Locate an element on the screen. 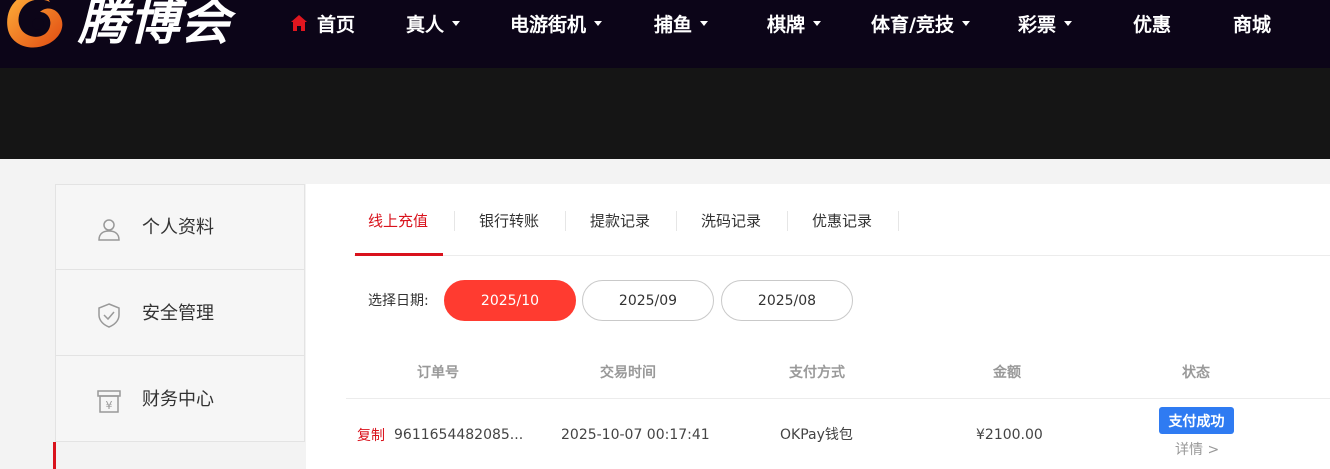 The height and width of the screenshot is (469, 1330). shield-icon is located at coordinates (109, 315).